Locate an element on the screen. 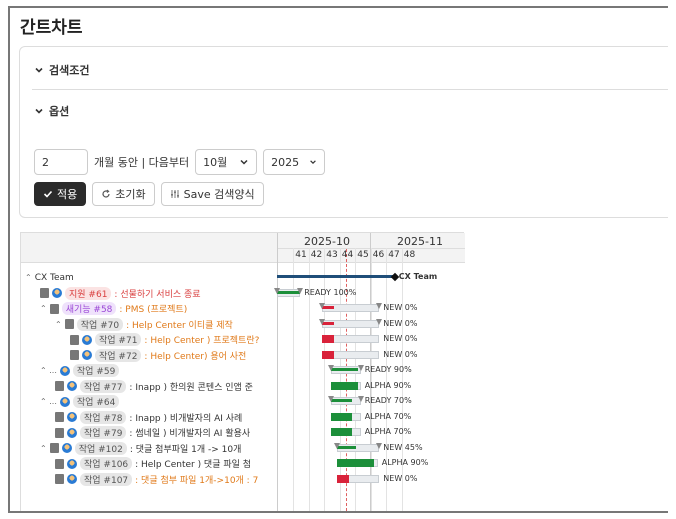  month-select: 10월 is located at coordinates (226, 162).